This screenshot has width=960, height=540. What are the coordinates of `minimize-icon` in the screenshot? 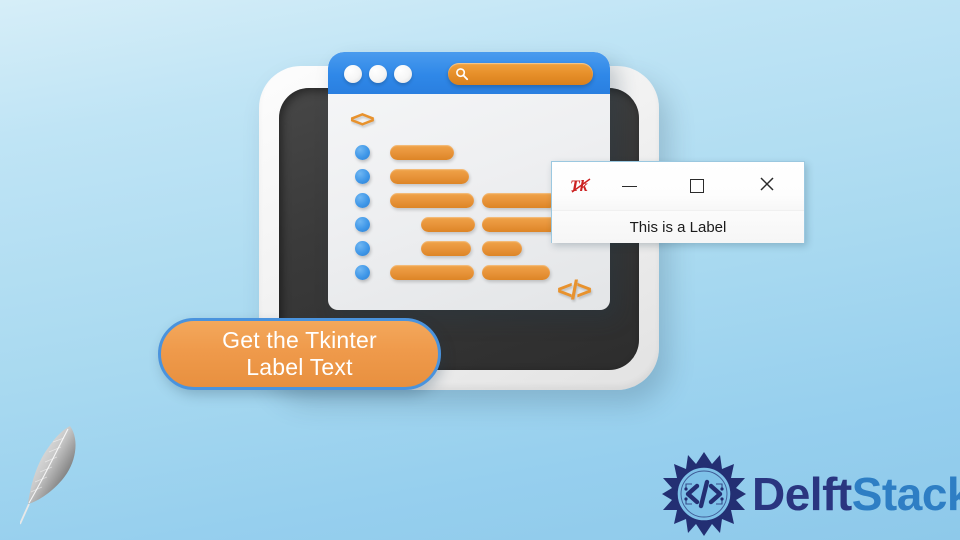 It's located at (629, 186).